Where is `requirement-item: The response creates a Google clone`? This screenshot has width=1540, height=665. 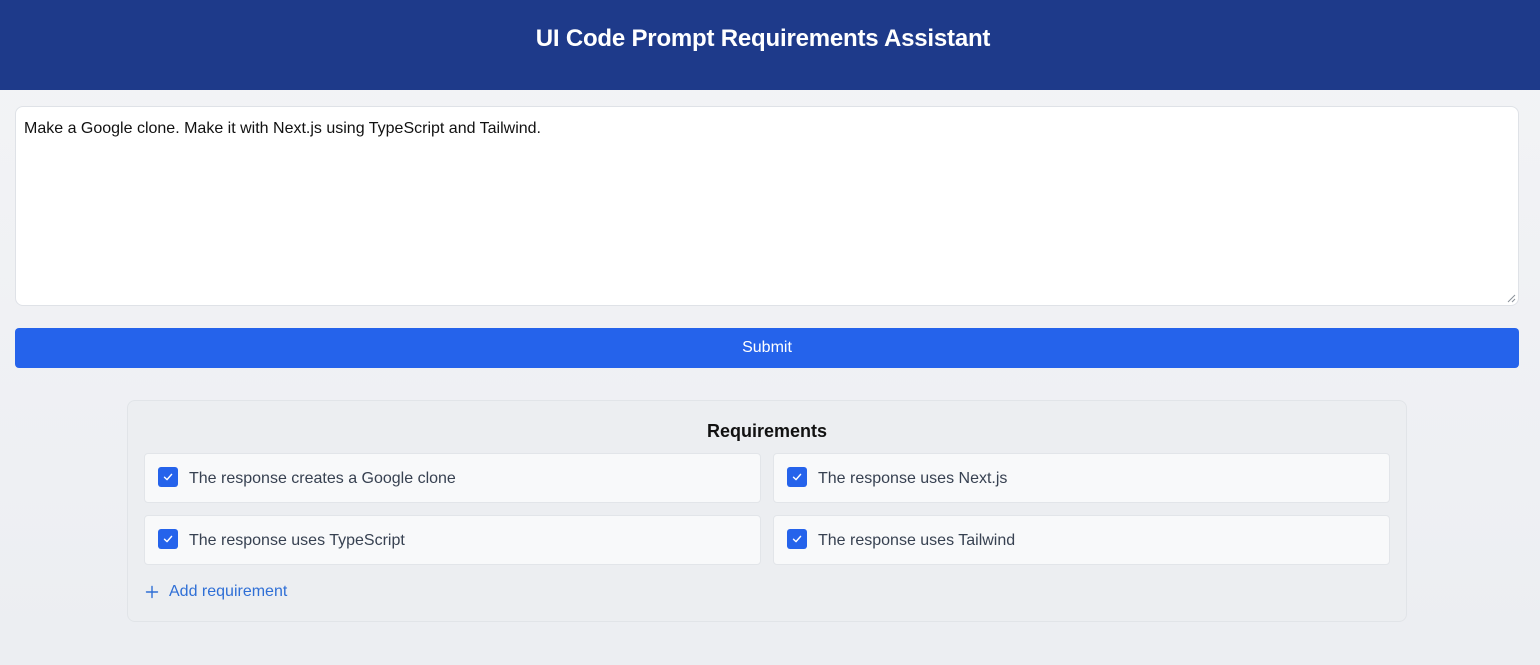
requirement-item: The response creates a Google clone is located at coordinates (452, 478).